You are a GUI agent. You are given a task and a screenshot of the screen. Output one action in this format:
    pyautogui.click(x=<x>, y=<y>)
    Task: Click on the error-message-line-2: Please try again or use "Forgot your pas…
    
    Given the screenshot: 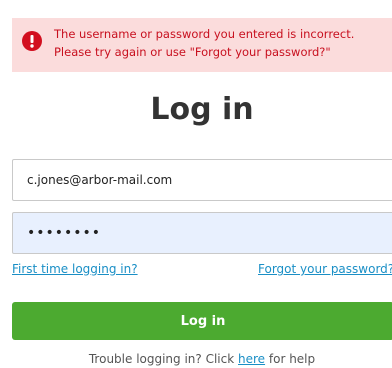 What is the action you would take?
    pyautogui.click(x=192, y=52)
    